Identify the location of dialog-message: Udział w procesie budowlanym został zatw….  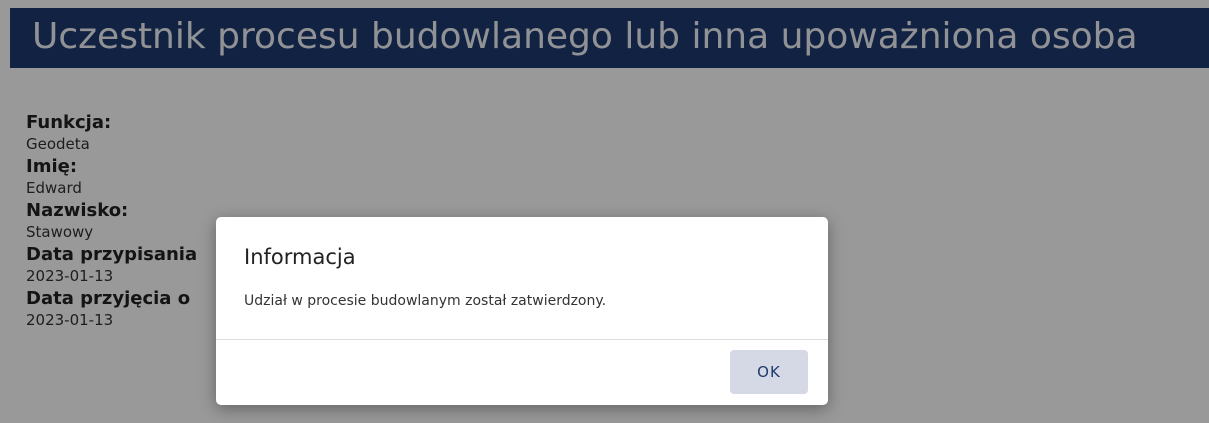
(425, 301).